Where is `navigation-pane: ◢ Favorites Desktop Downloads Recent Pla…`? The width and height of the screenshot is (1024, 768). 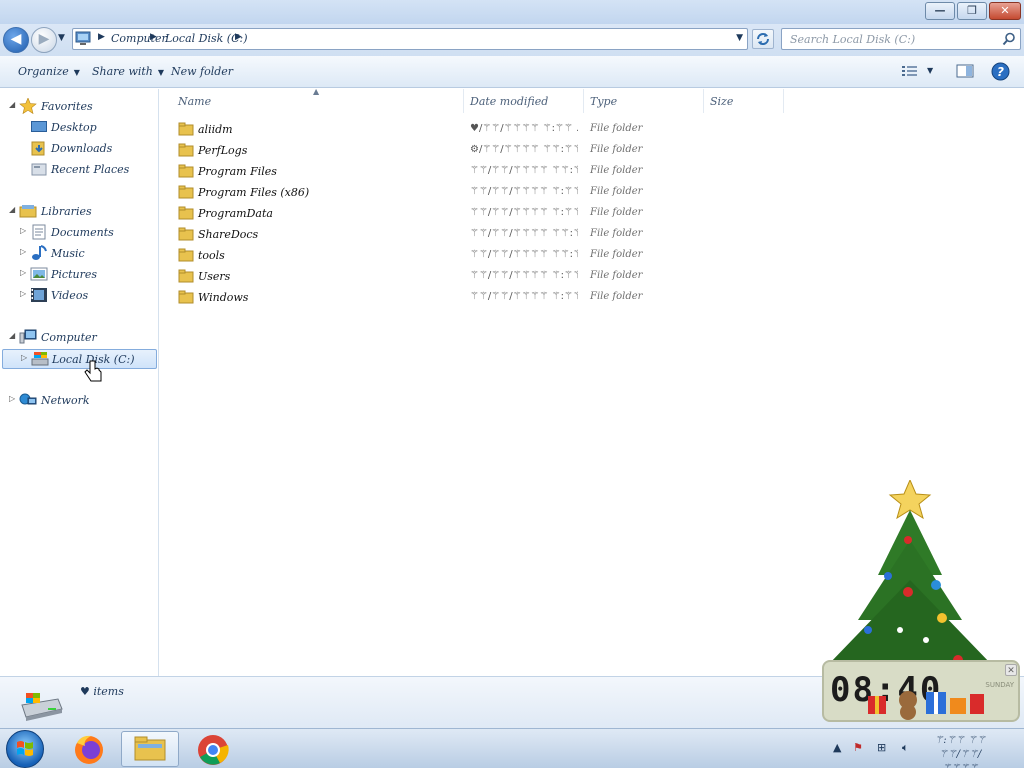
navigation-pane: ◢ Favorites Desktop Downloads Recent Pla… is located at coordinates (79, 382).